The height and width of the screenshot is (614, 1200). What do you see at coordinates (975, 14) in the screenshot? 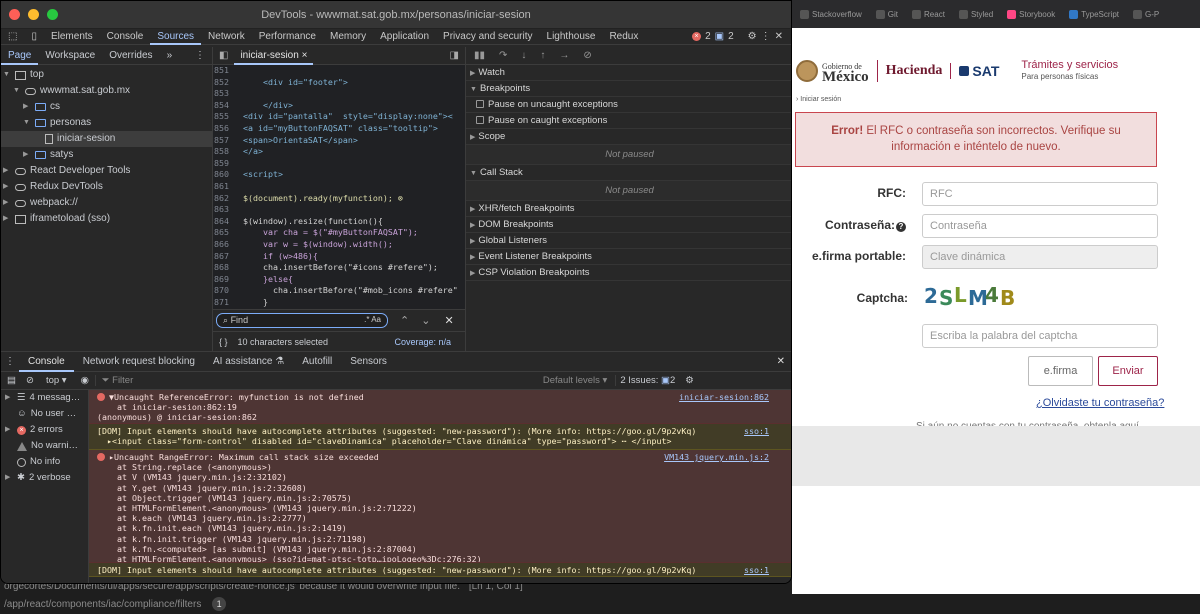
I see `bookmark-styled: Styled` at bounding box center [975, 14].